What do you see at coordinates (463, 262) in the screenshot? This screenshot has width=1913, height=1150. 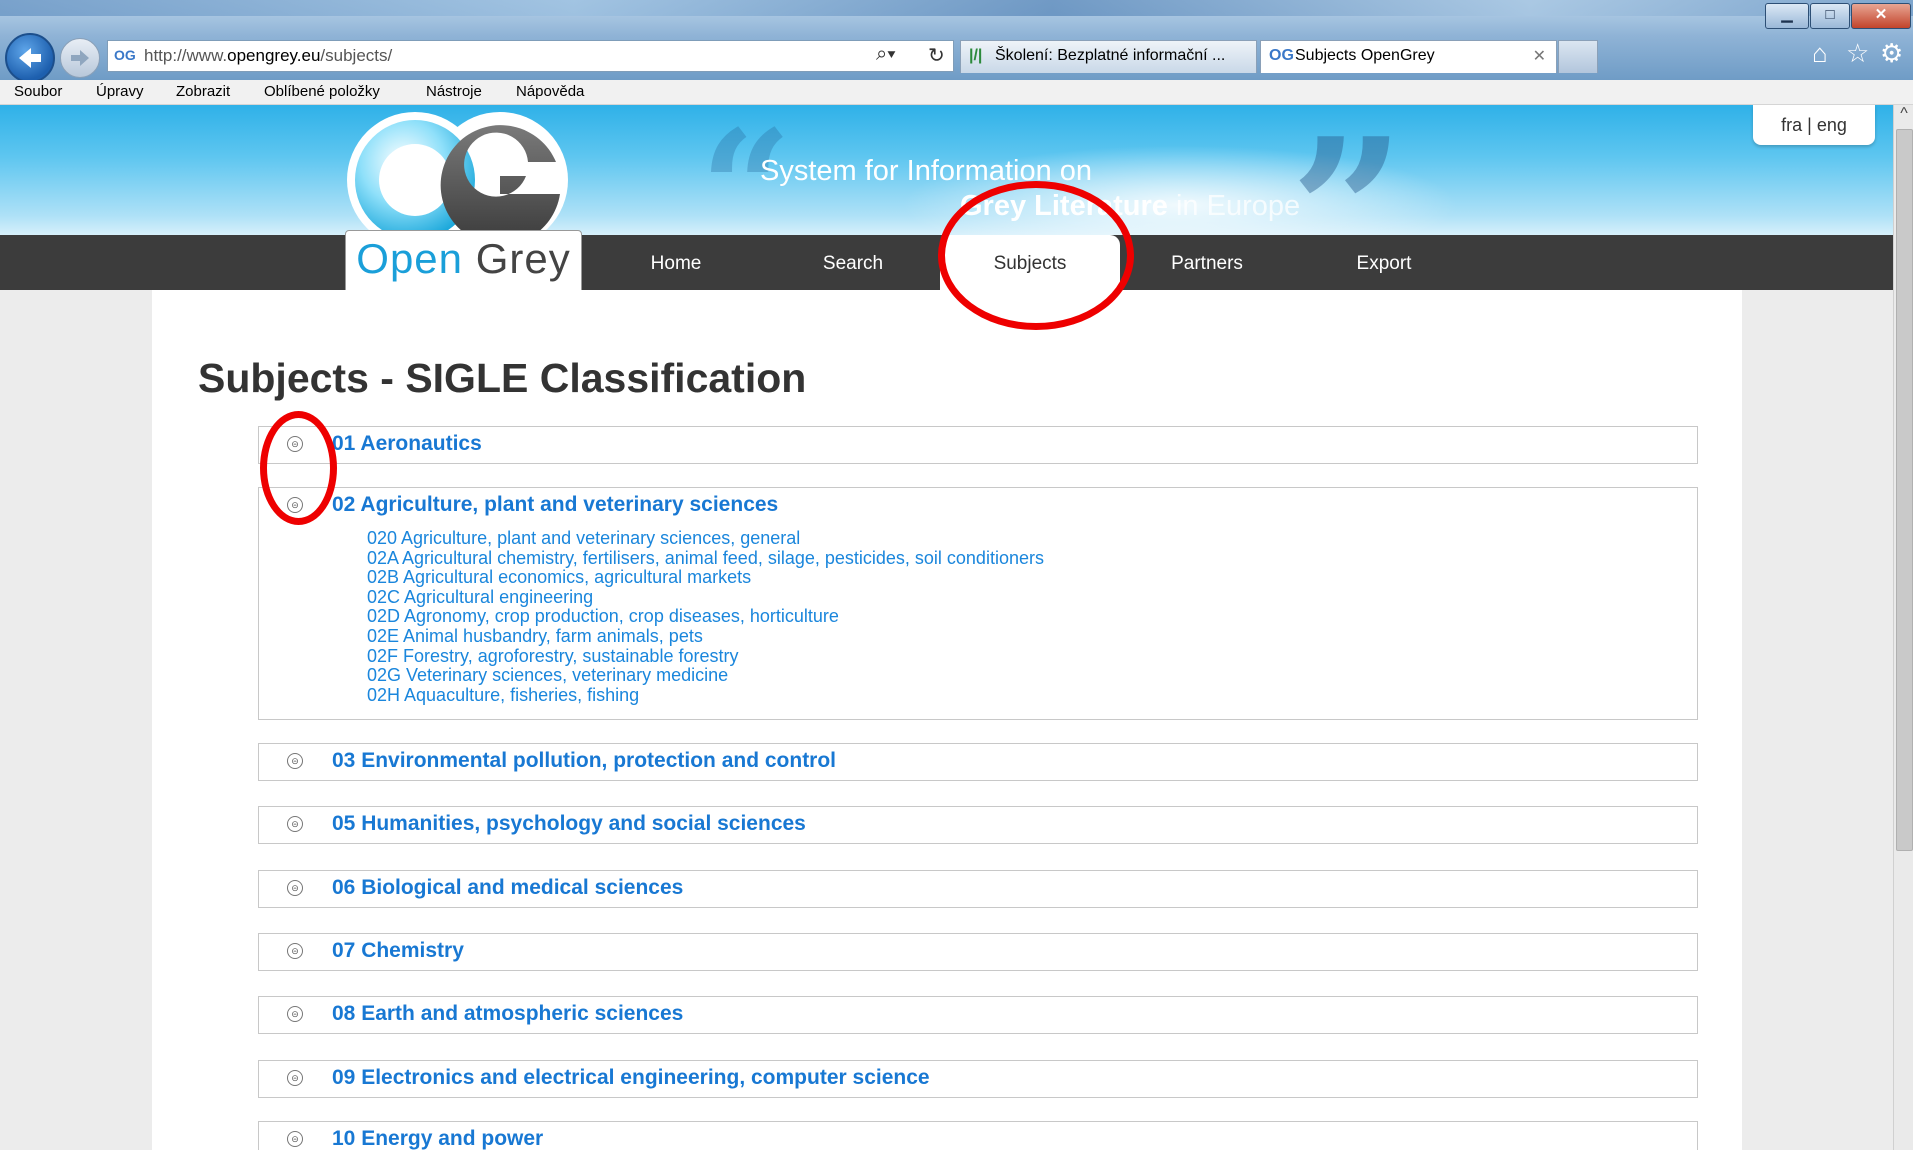 I see `logo-wordmark: Open Grey` at bounding box center [463, 262].